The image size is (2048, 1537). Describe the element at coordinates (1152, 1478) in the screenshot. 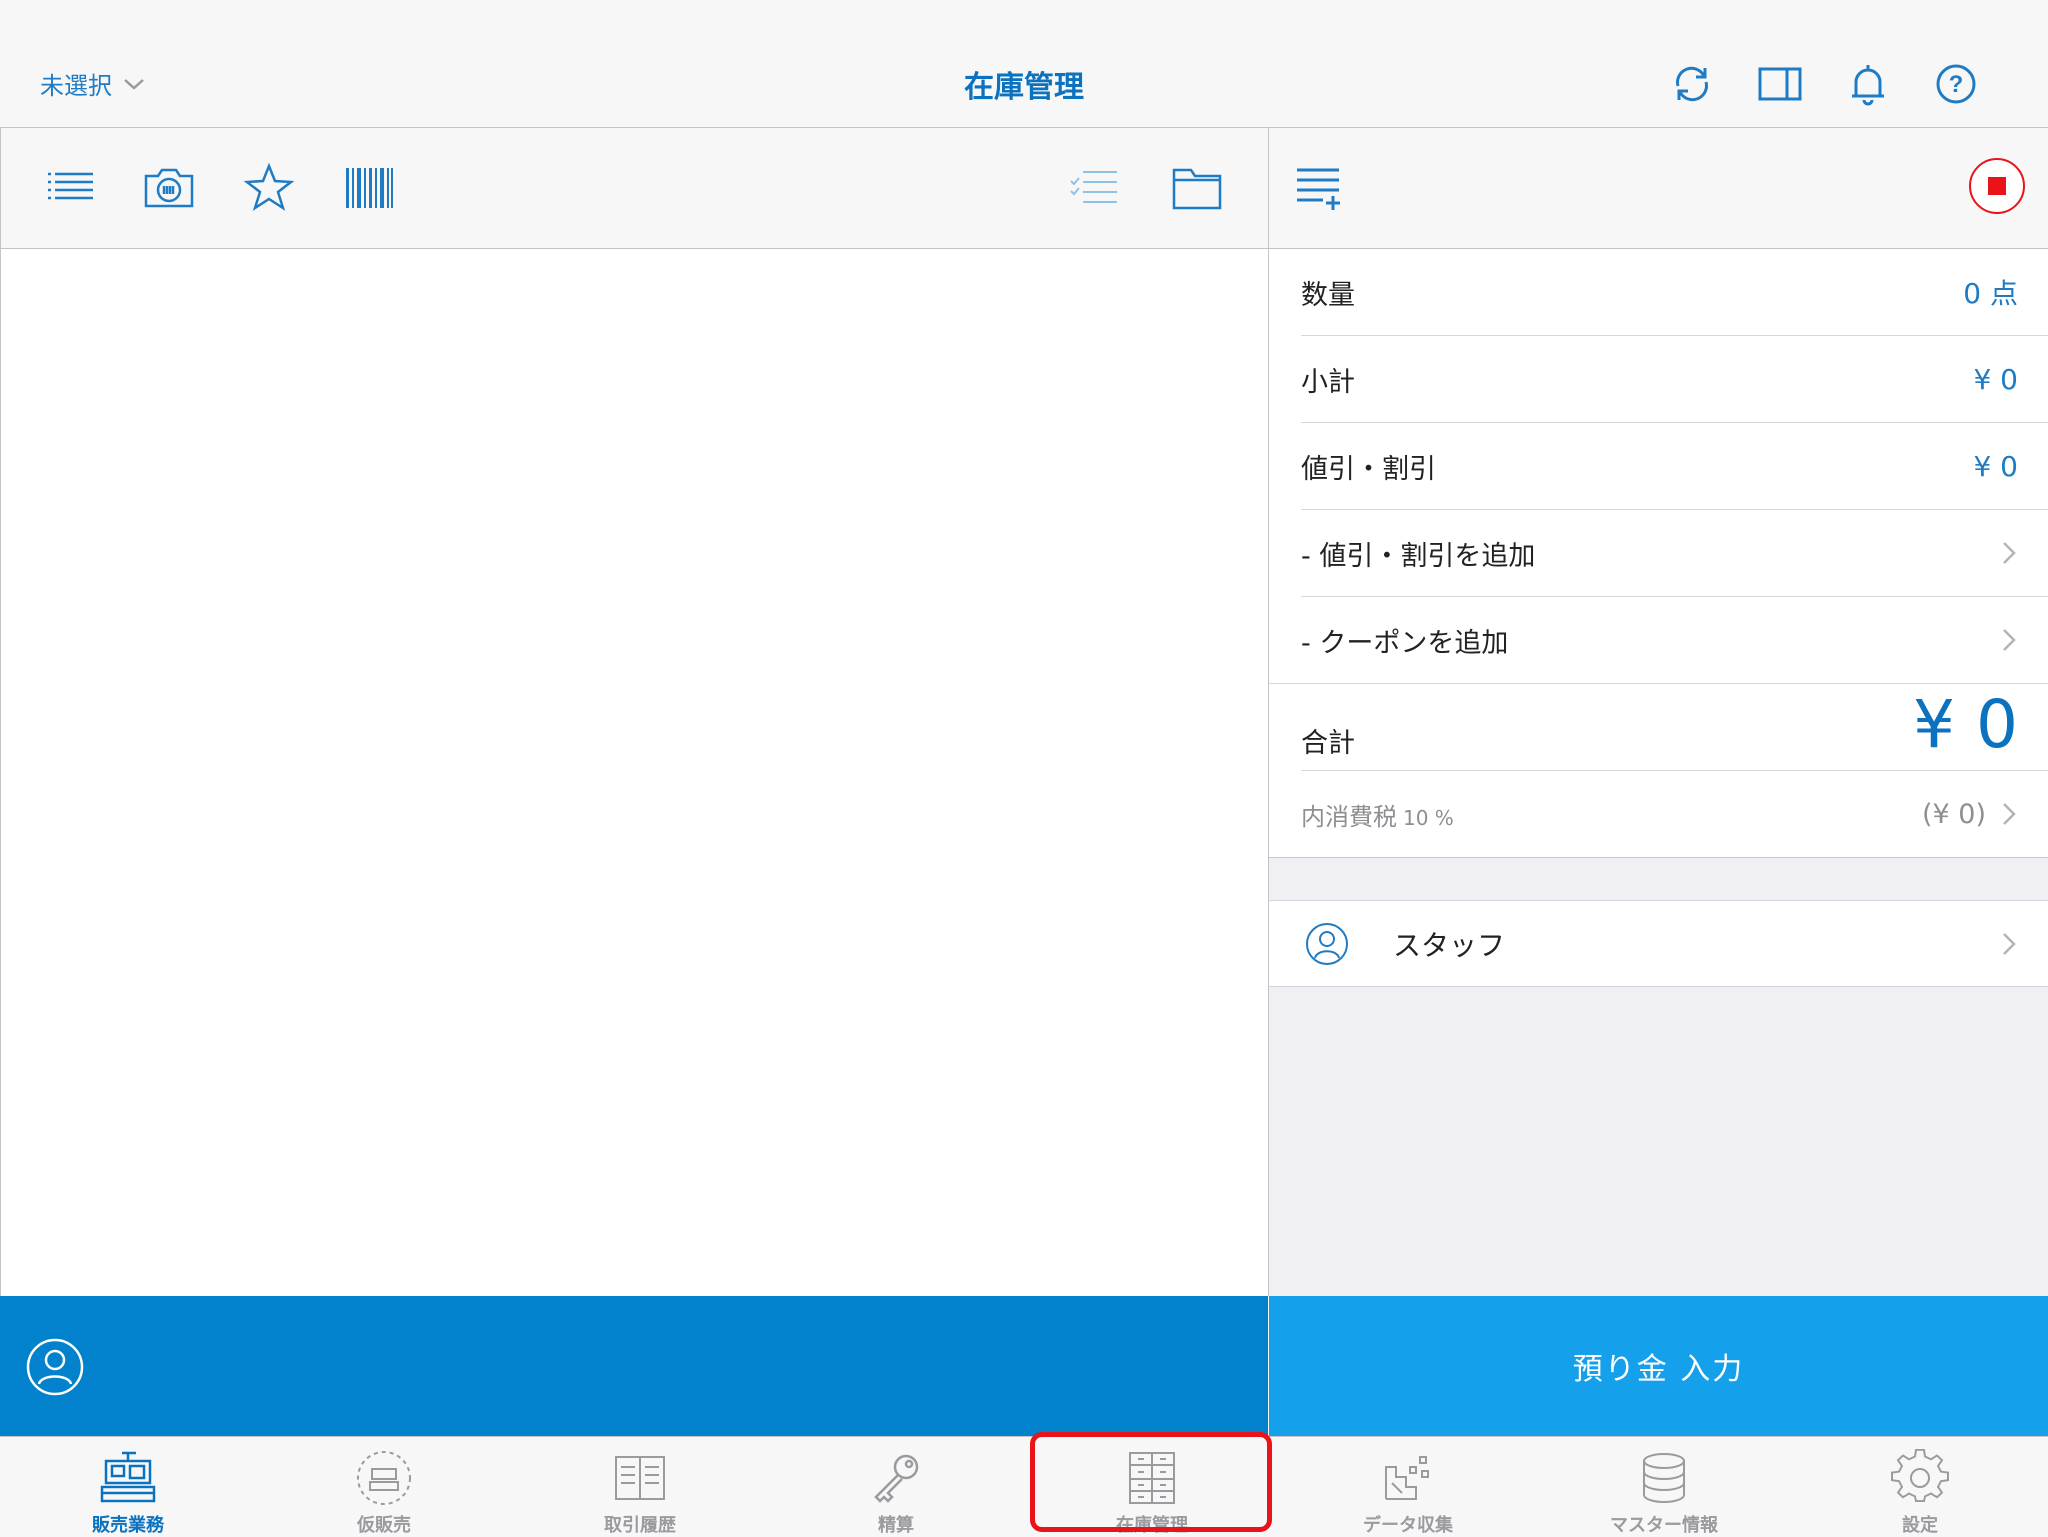

I see `inventory-cabinet-icon` at that location.